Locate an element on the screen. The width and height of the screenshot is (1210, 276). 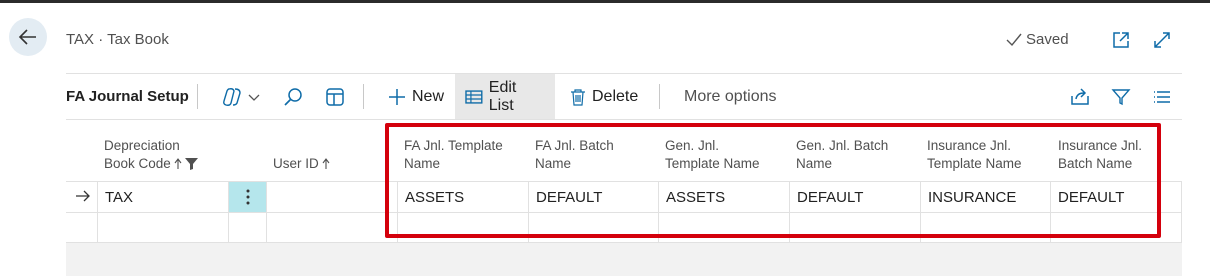
column-divider is located at coordinates (1181, 212).